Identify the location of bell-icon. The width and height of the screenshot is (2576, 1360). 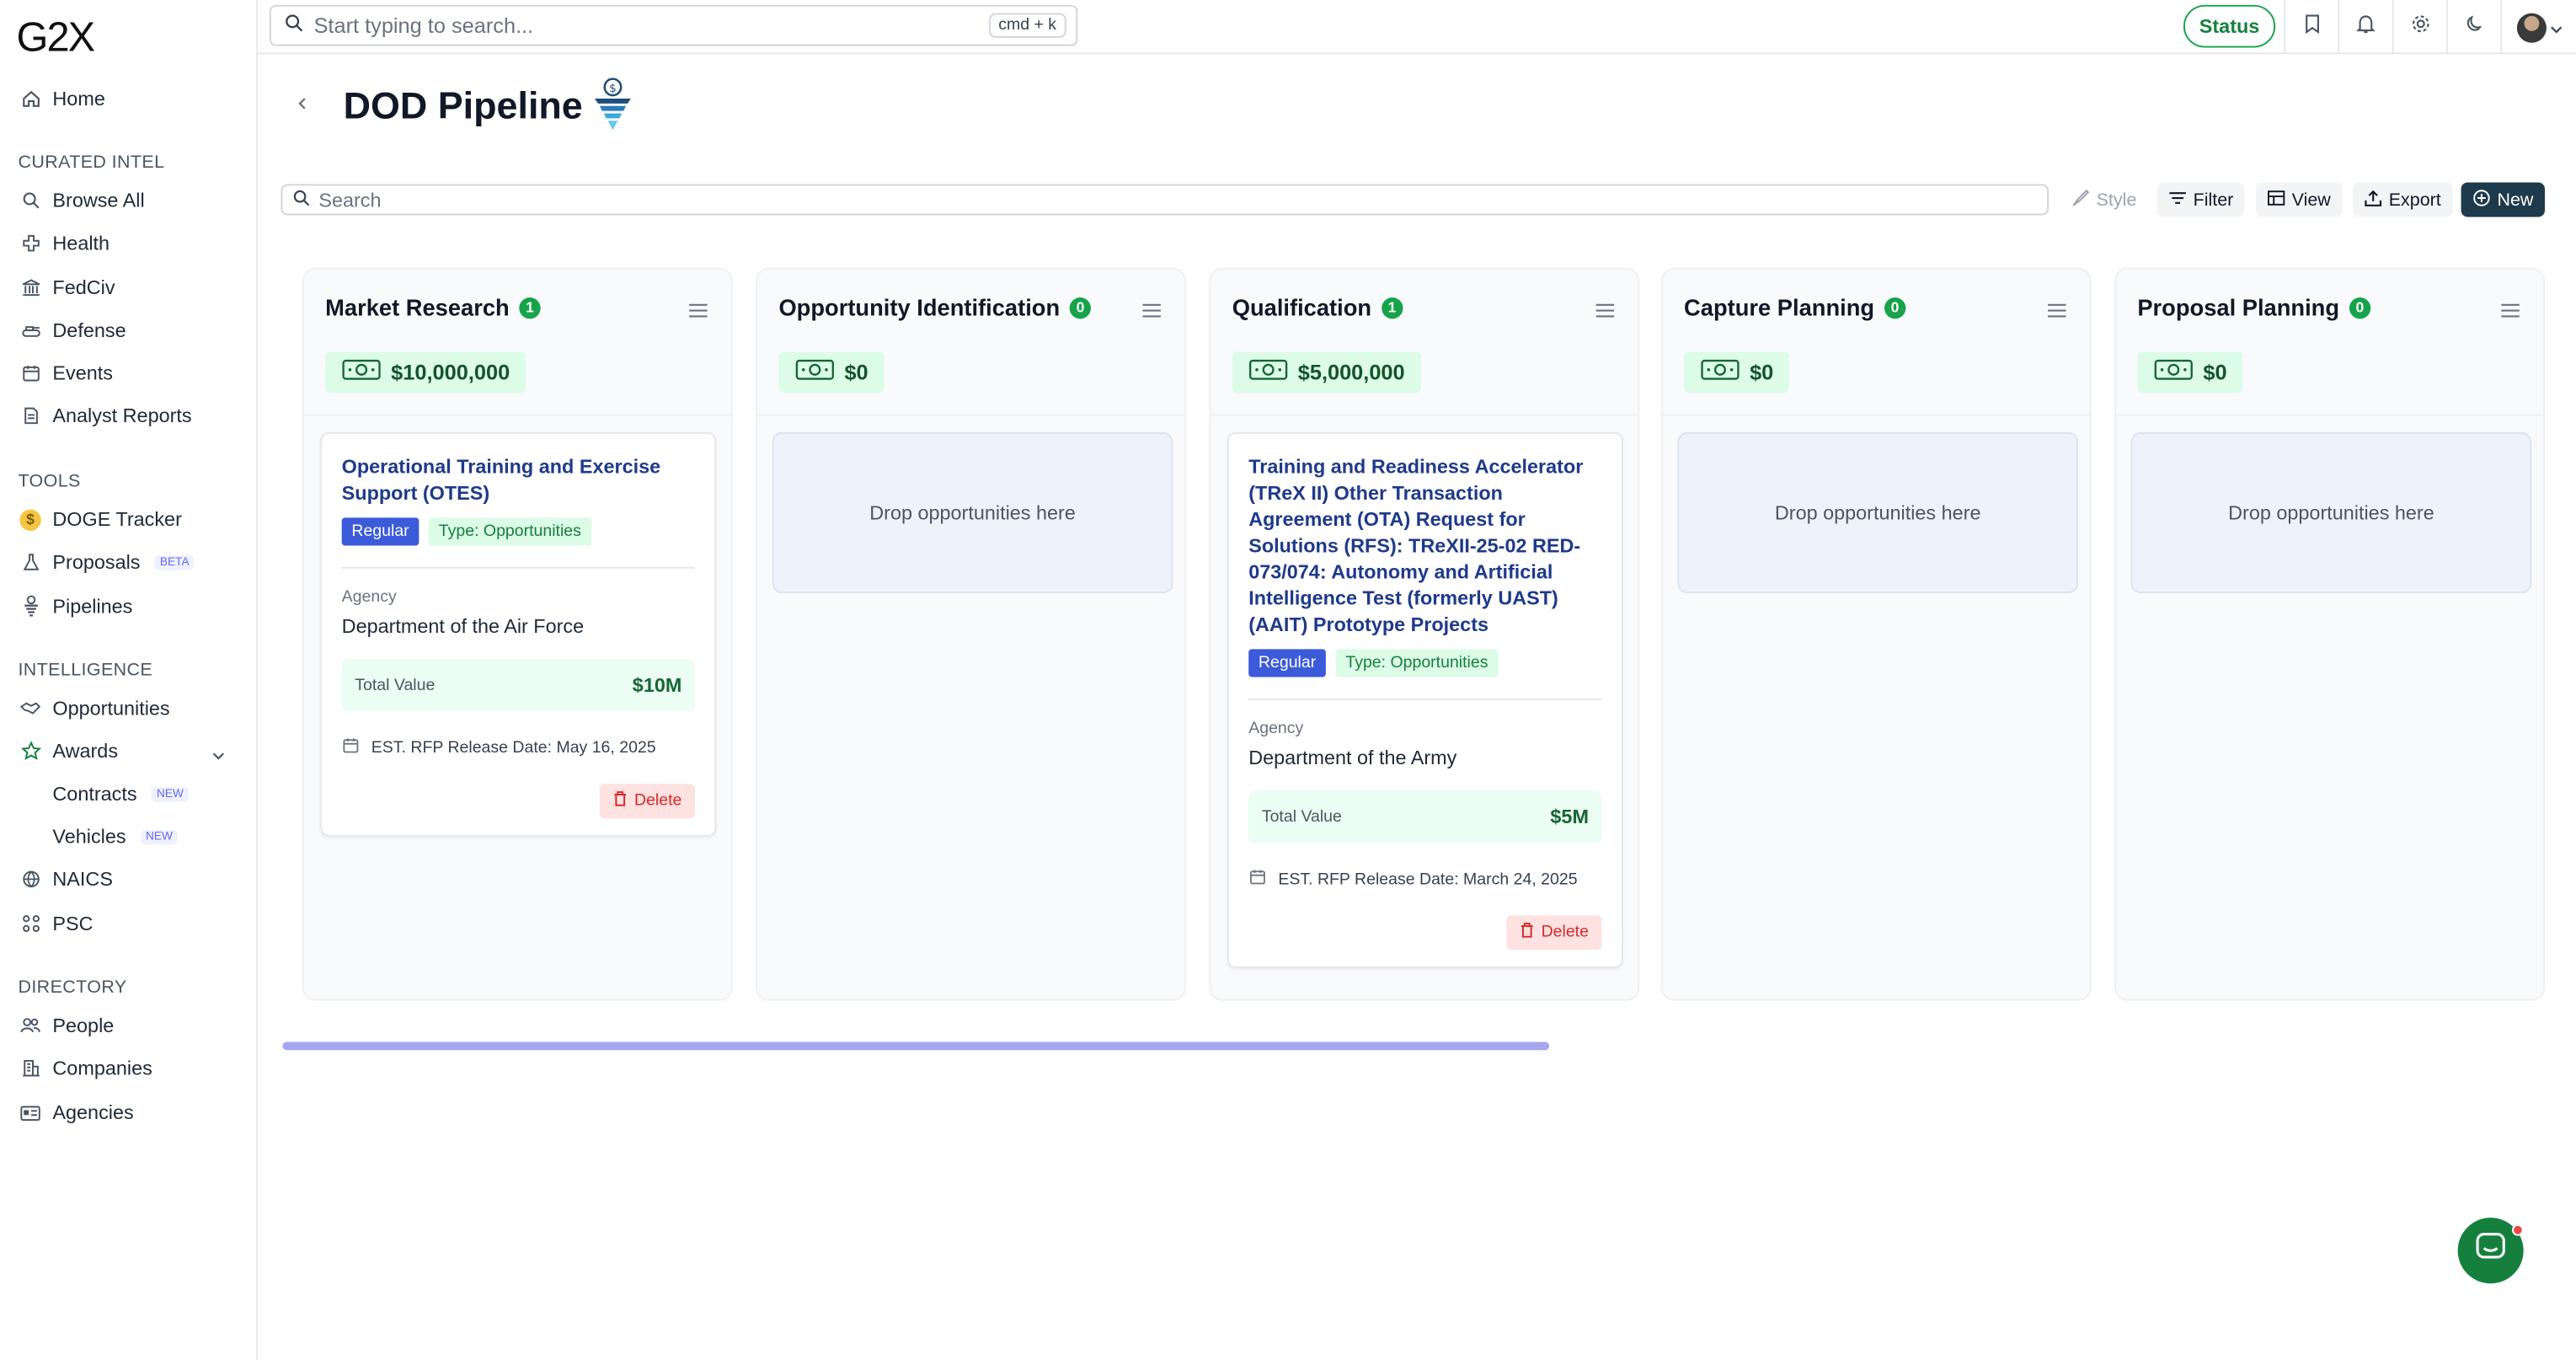
(2366, 27).